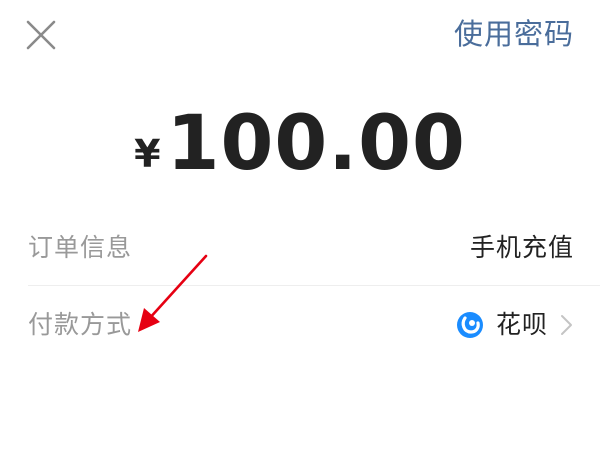  I want to click on order-info-row: 订单信息 手机充值, so click(301, 248).